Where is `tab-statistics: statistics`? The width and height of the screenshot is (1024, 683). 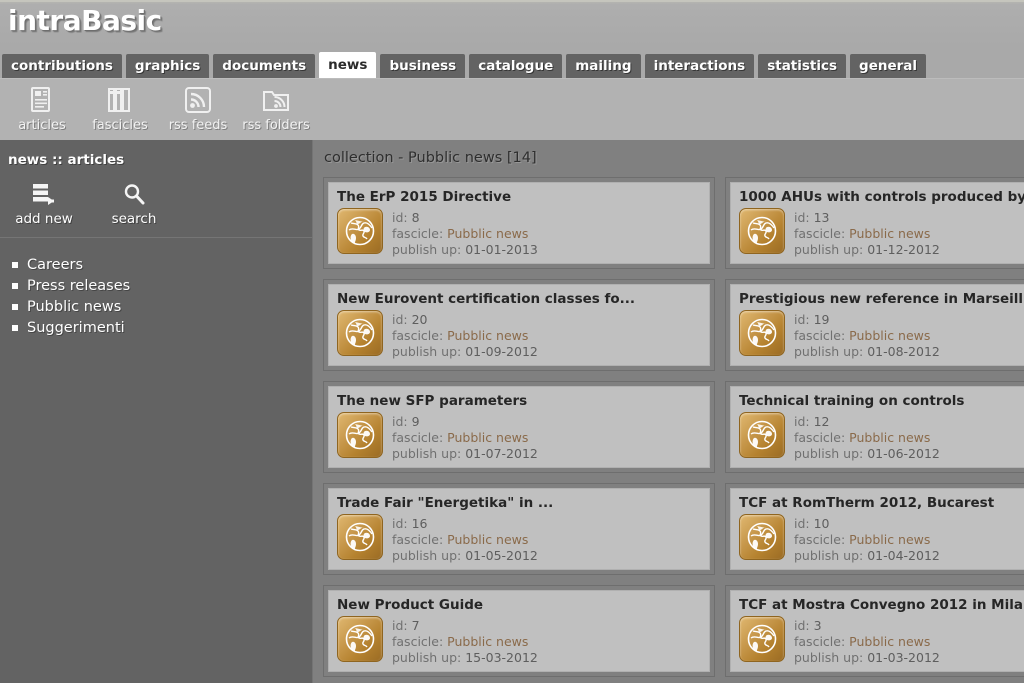
tab-statistics: statistics is located at coordinates (802, 66).